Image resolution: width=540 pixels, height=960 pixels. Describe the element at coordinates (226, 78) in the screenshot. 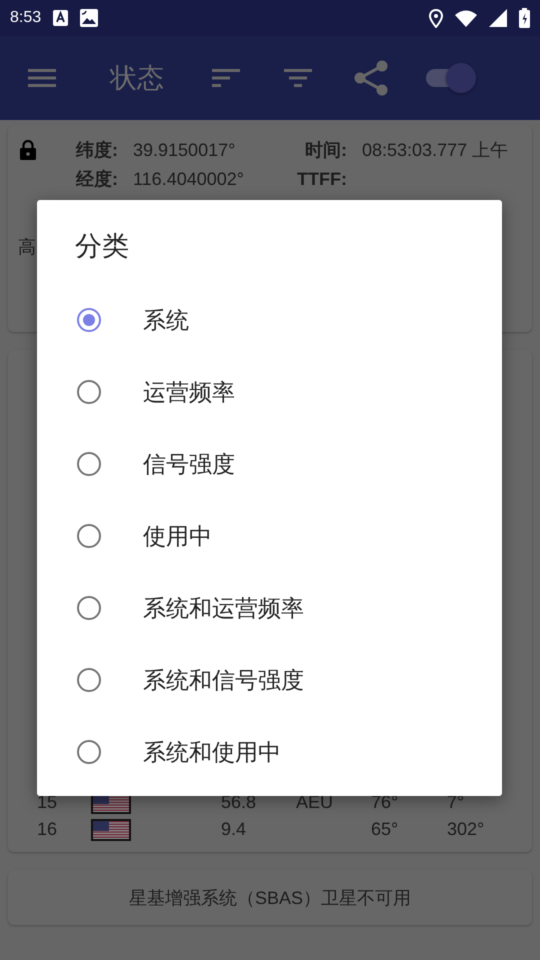

I see `sort-icon` at that location.